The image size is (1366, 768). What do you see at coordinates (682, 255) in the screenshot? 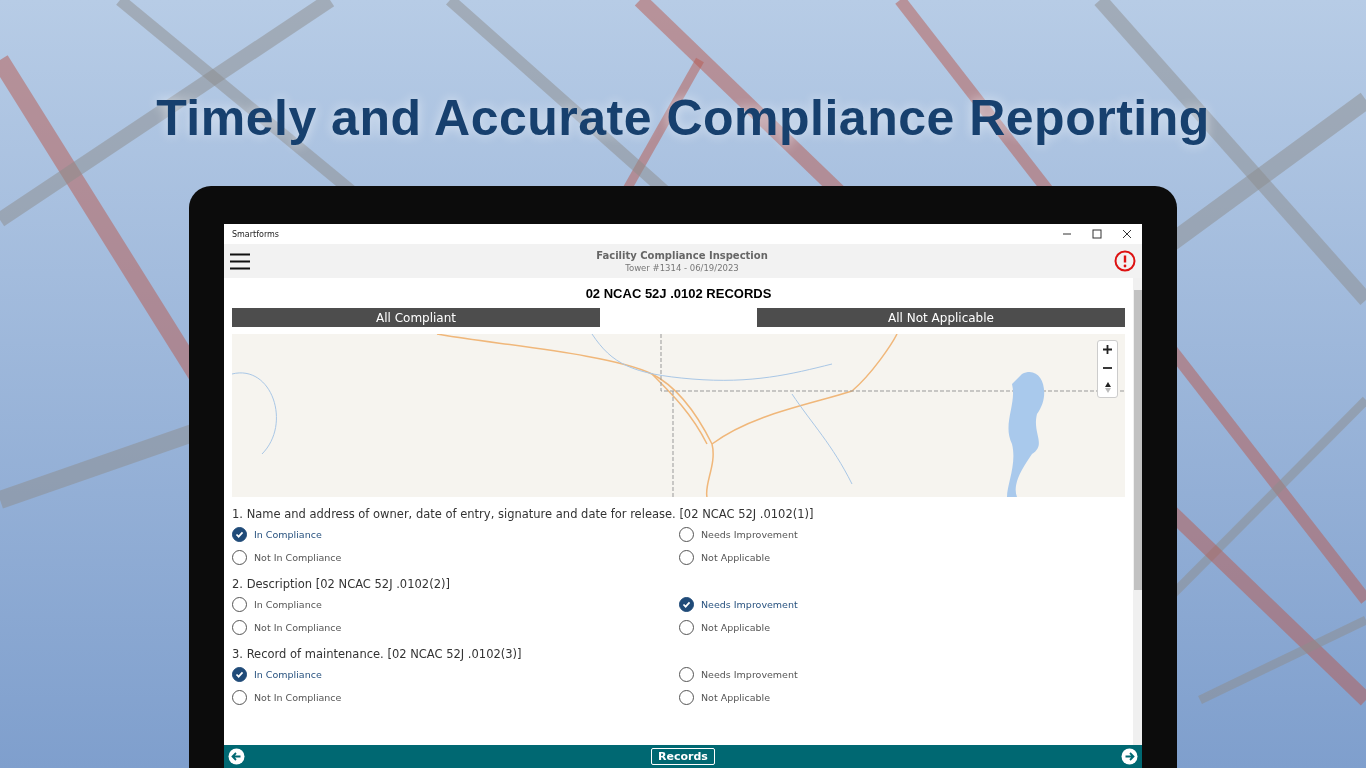
I see `header-title: Facility Compliance Inspection` at bounding box center [682, 255].